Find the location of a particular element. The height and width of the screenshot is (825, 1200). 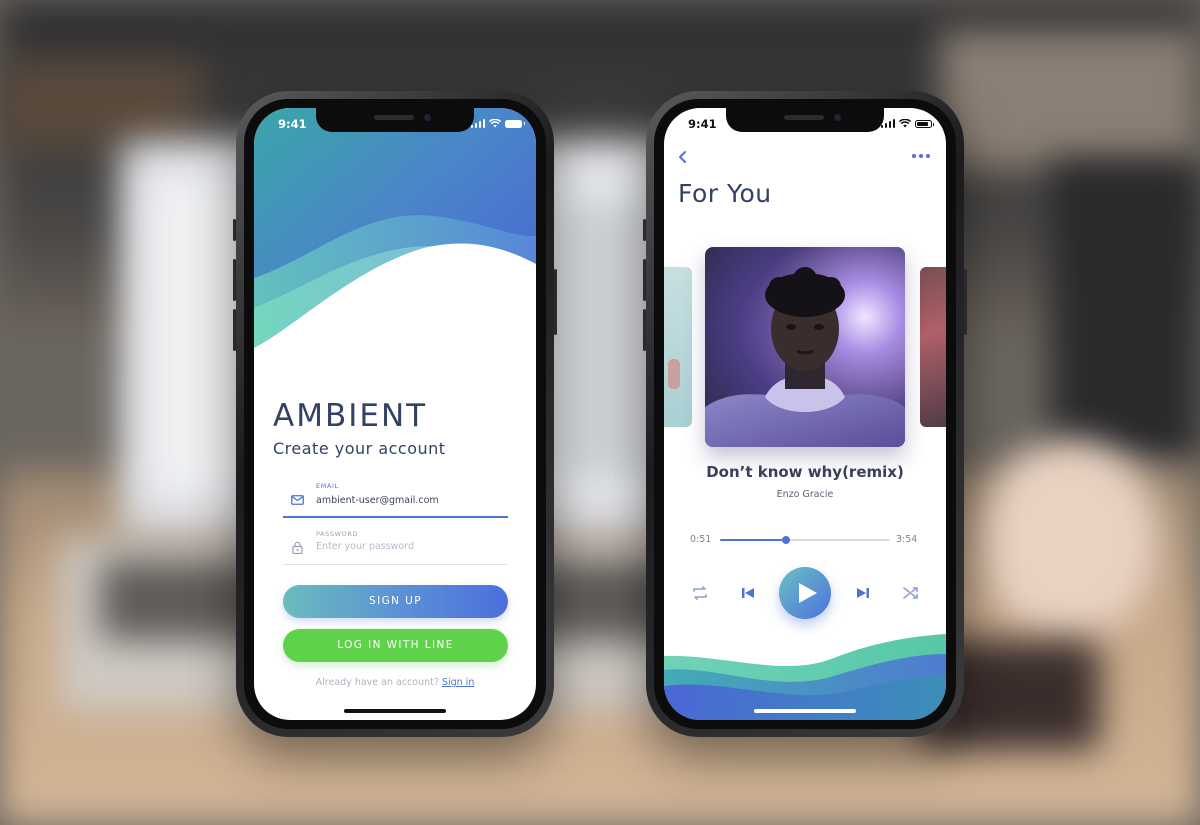

app-name: AMBIENT is located at coordinates (350, 416).